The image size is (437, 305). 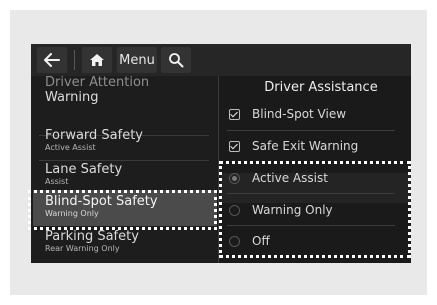 I want to click on checkbox-safe-exit-warning: Safe Exit Warning, so click(x=316, y=146).